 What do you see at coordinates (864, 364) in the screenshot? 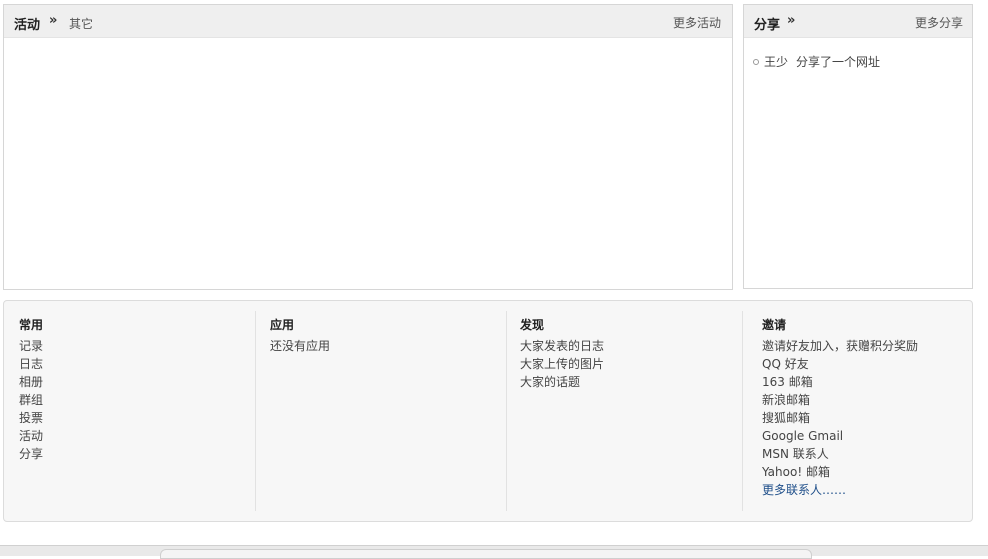
I see `invite-qq-link: QQ 好友` at bounding box center [864, 364].